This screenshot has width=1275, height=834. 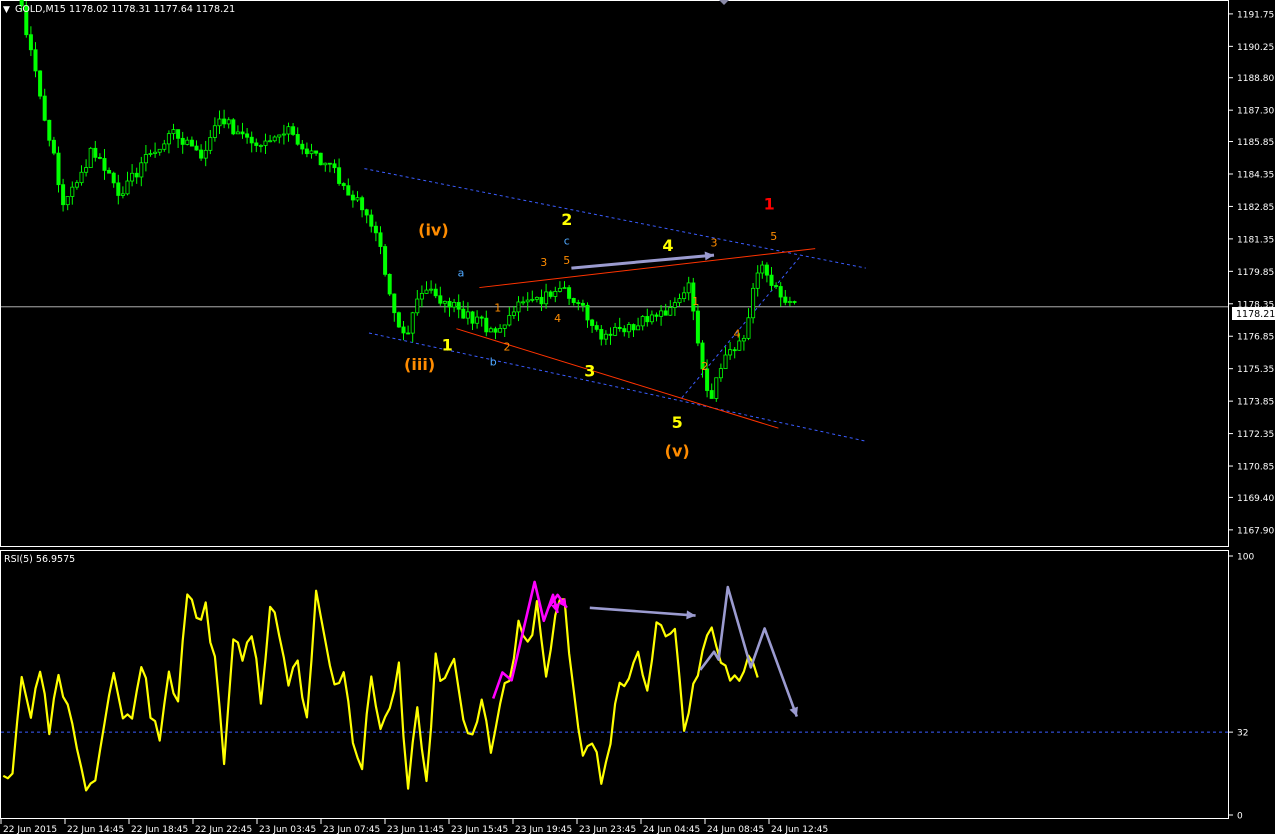 I want to click on scroll-marker-icon, so click(x=724, y=2).